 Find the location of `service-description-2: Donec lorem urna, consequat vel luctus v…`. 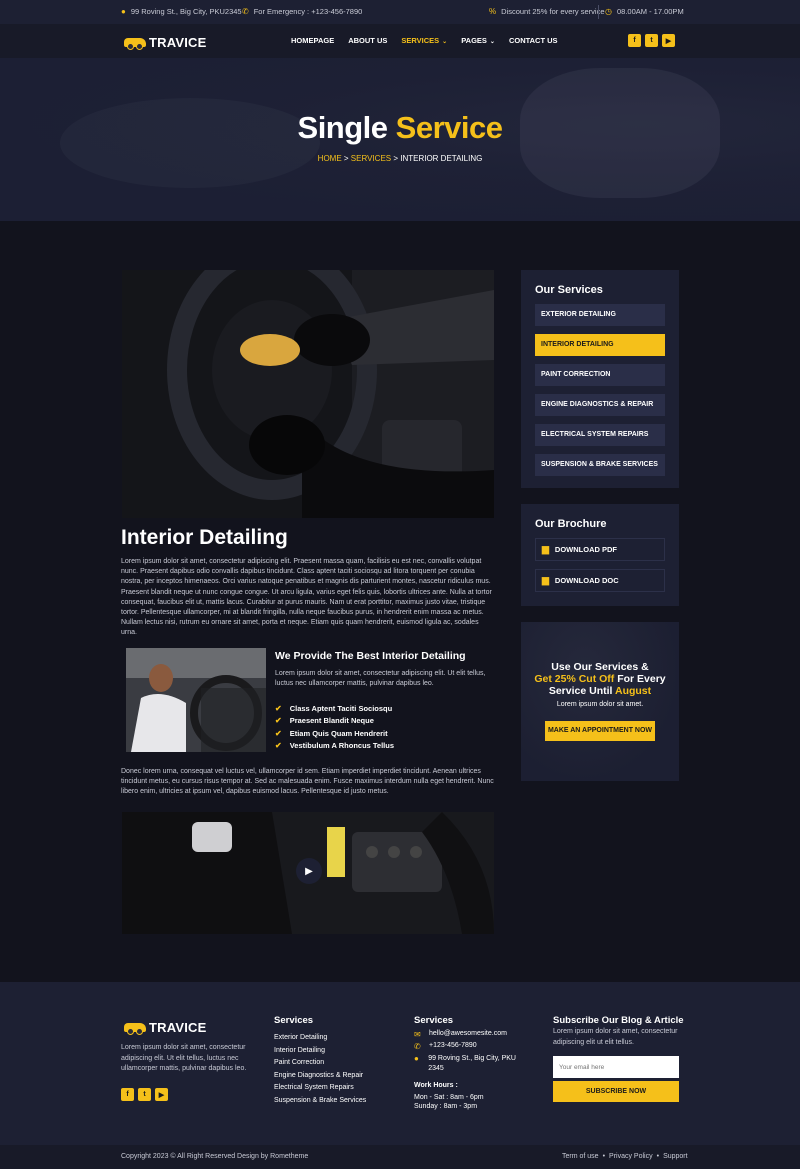

service-description-2: Donec lorem urna, consequat vel luctus v… is located at coordinates (307, 782).